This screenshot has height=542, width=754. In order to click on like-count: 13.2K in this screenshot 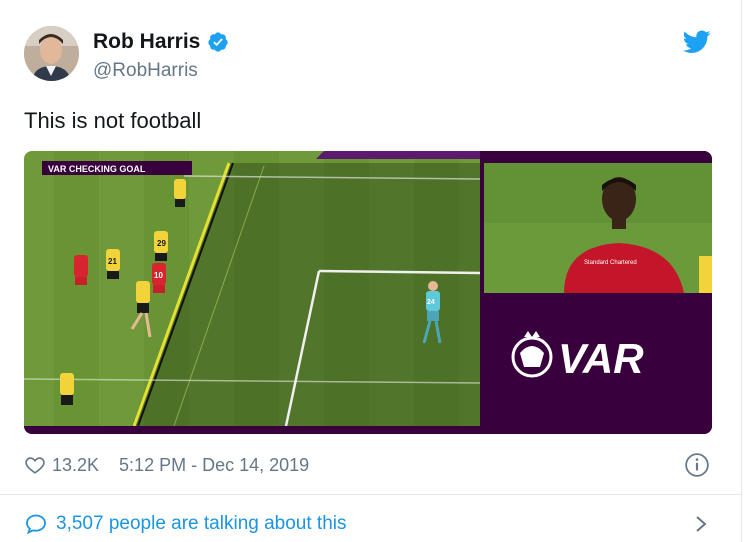, I will do `click(76, 464)`.